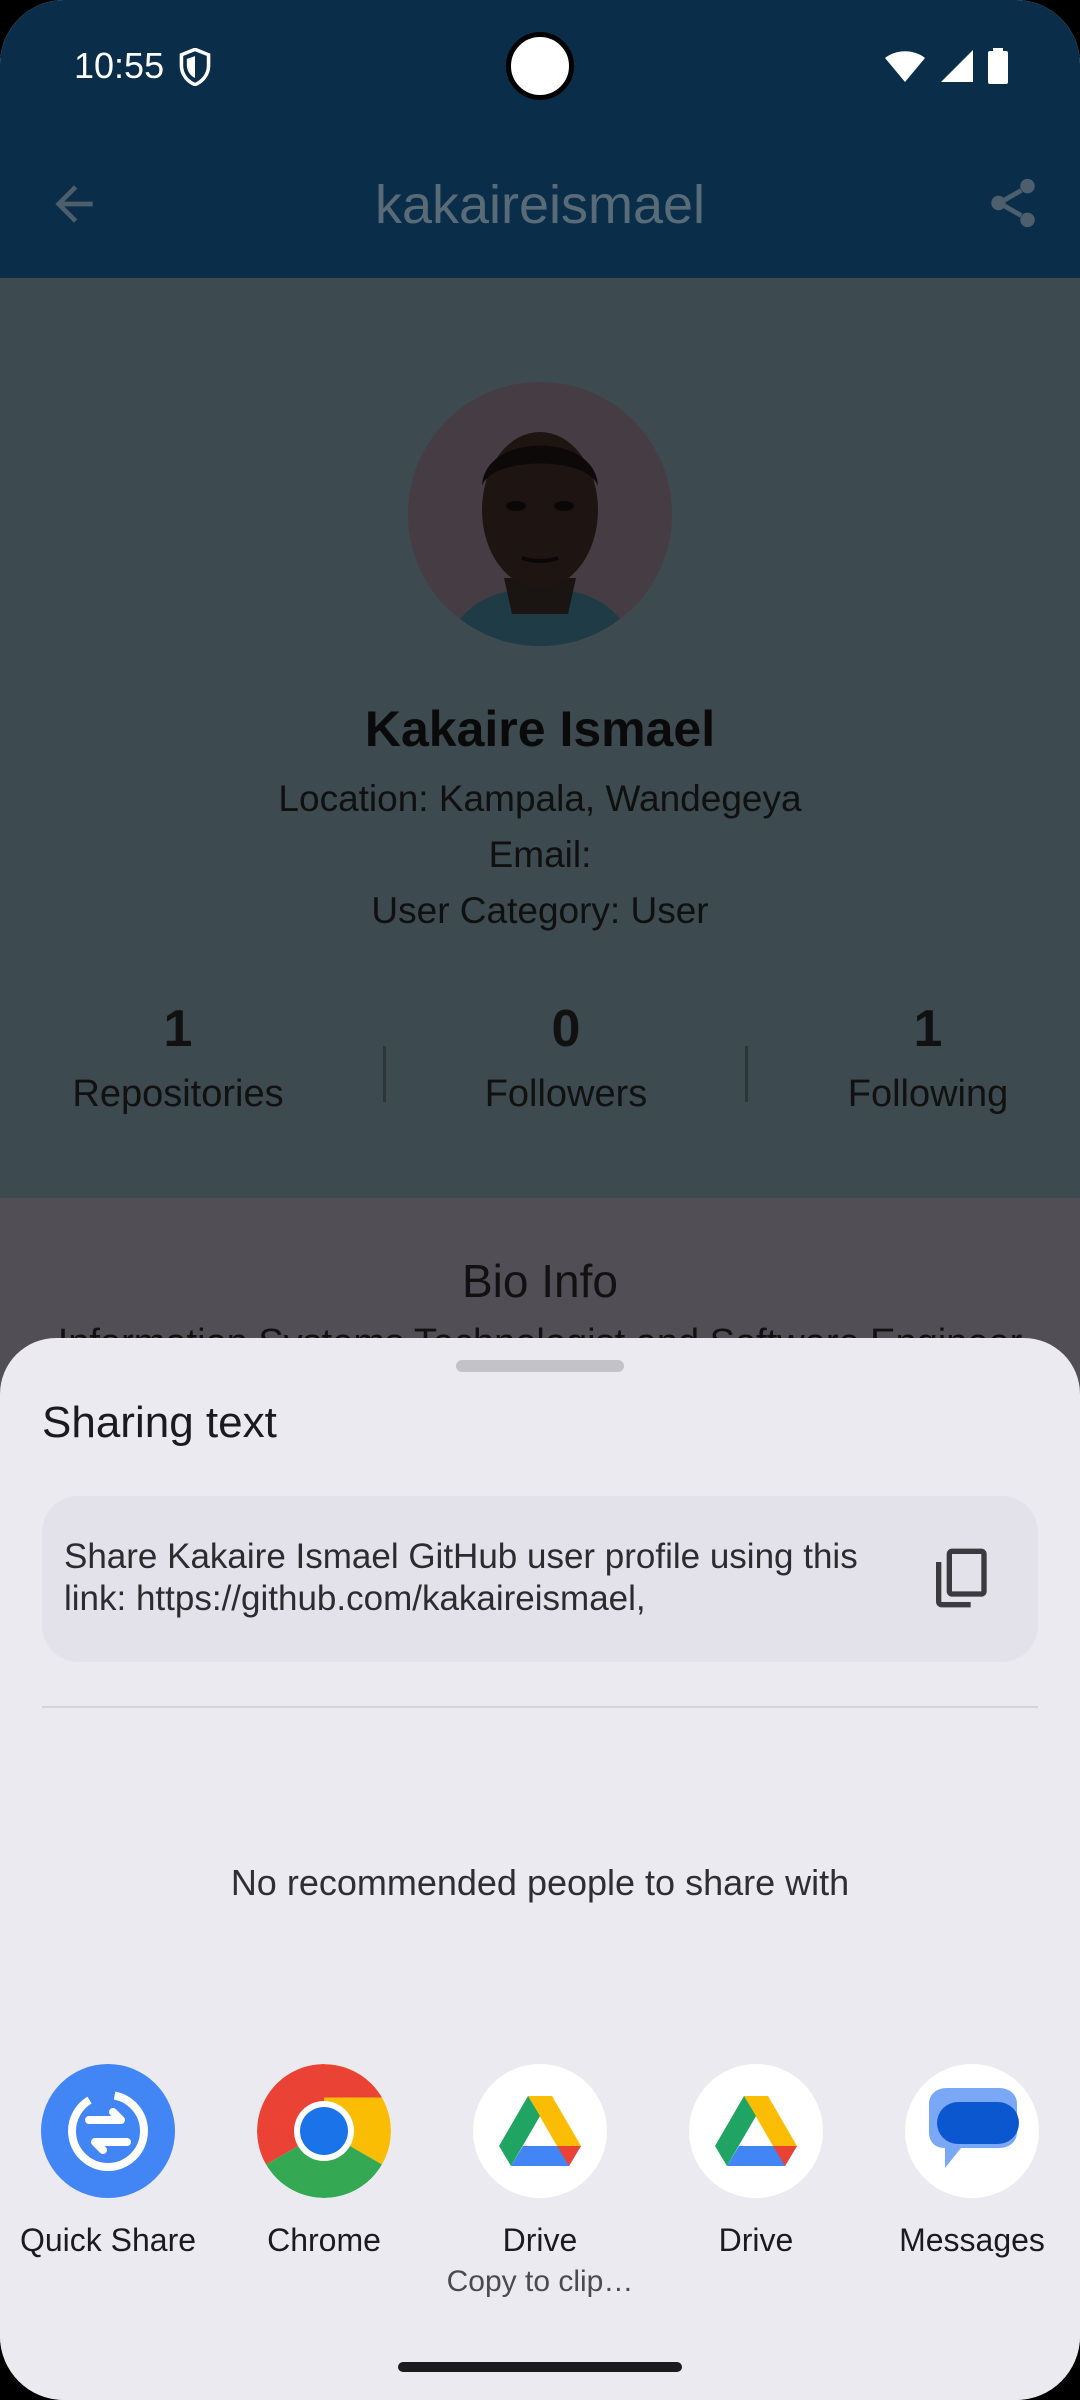 The width and height of the screenshot is (1080, 2400). Describe the element at coordinates (540, 854) in the screenshot. I see `profile-email: Email:` at that location.